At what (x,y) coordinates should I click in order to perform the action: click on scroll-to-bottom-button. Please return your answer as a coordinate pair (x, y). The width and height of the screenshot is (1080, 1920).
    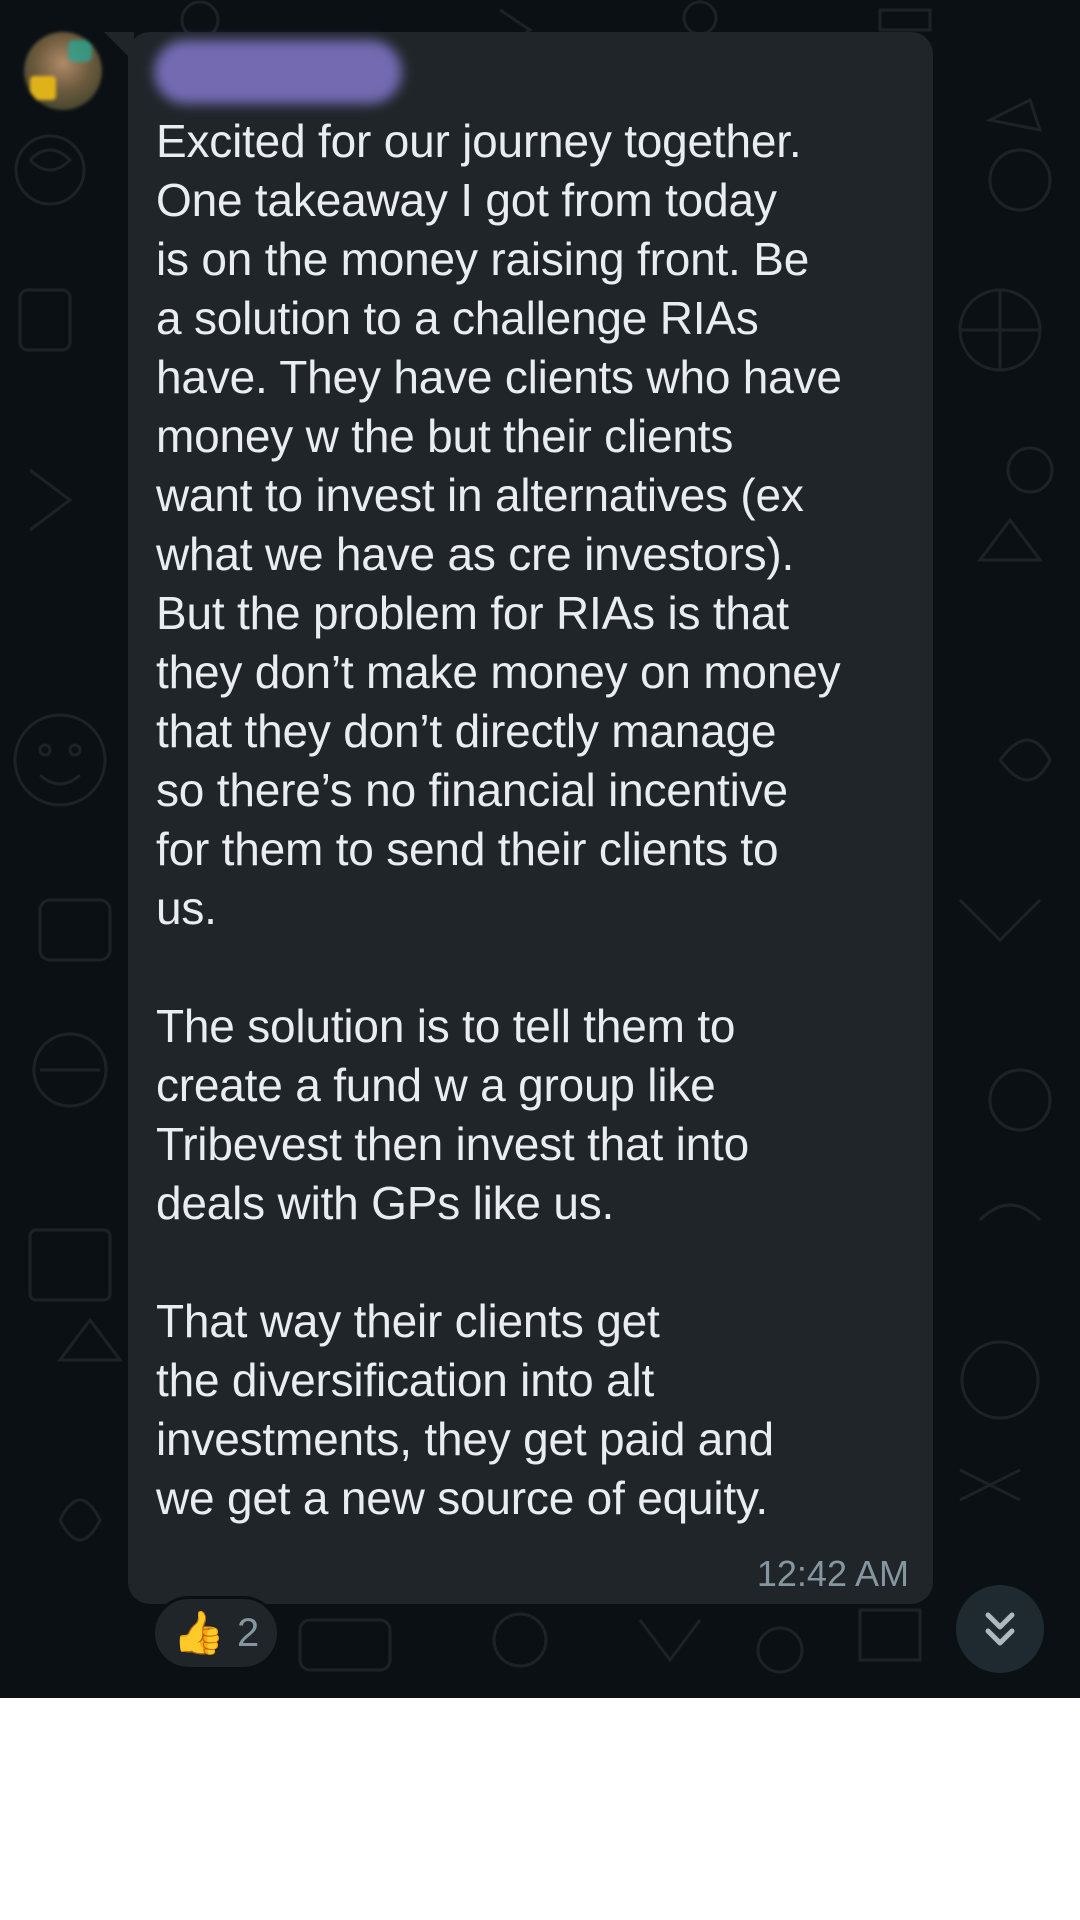
    Looking at the image, I should click on (1000, 1629).